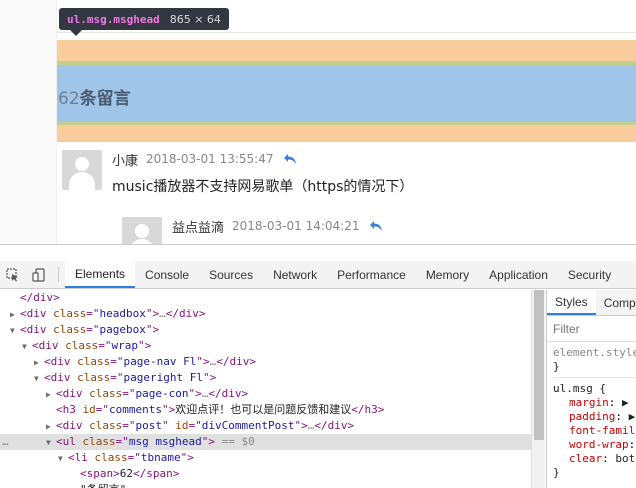 The image size is (636, 488). I want to click on css-property: margin: ▶ 2, so click(594, 403).